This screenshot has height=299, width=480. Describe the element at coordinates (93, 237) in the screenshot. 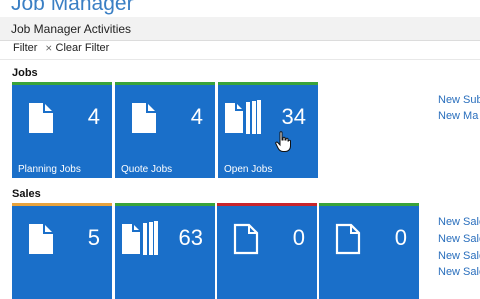

I see `tile-count: 5` at that location.